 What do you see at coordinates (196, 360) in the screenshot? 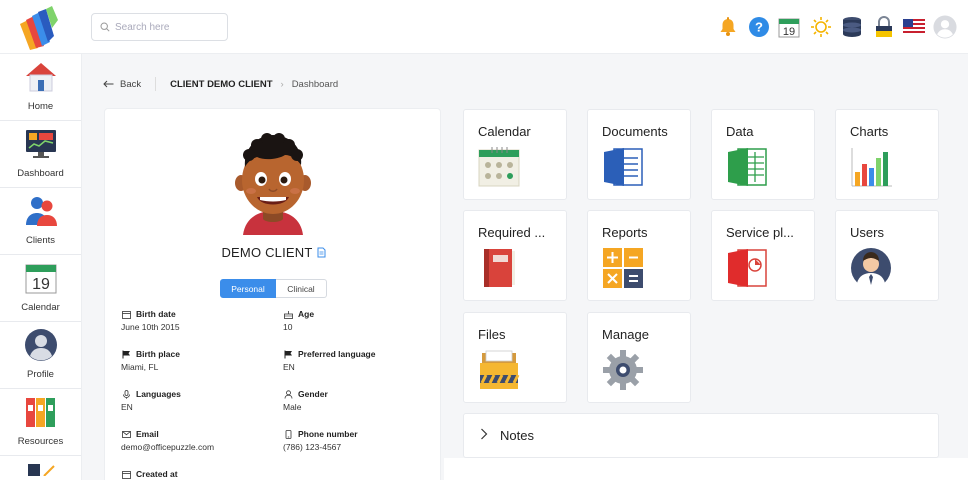
I see `field-birth-place: Birth place Miami, FL` at bounding box center [196, 360].